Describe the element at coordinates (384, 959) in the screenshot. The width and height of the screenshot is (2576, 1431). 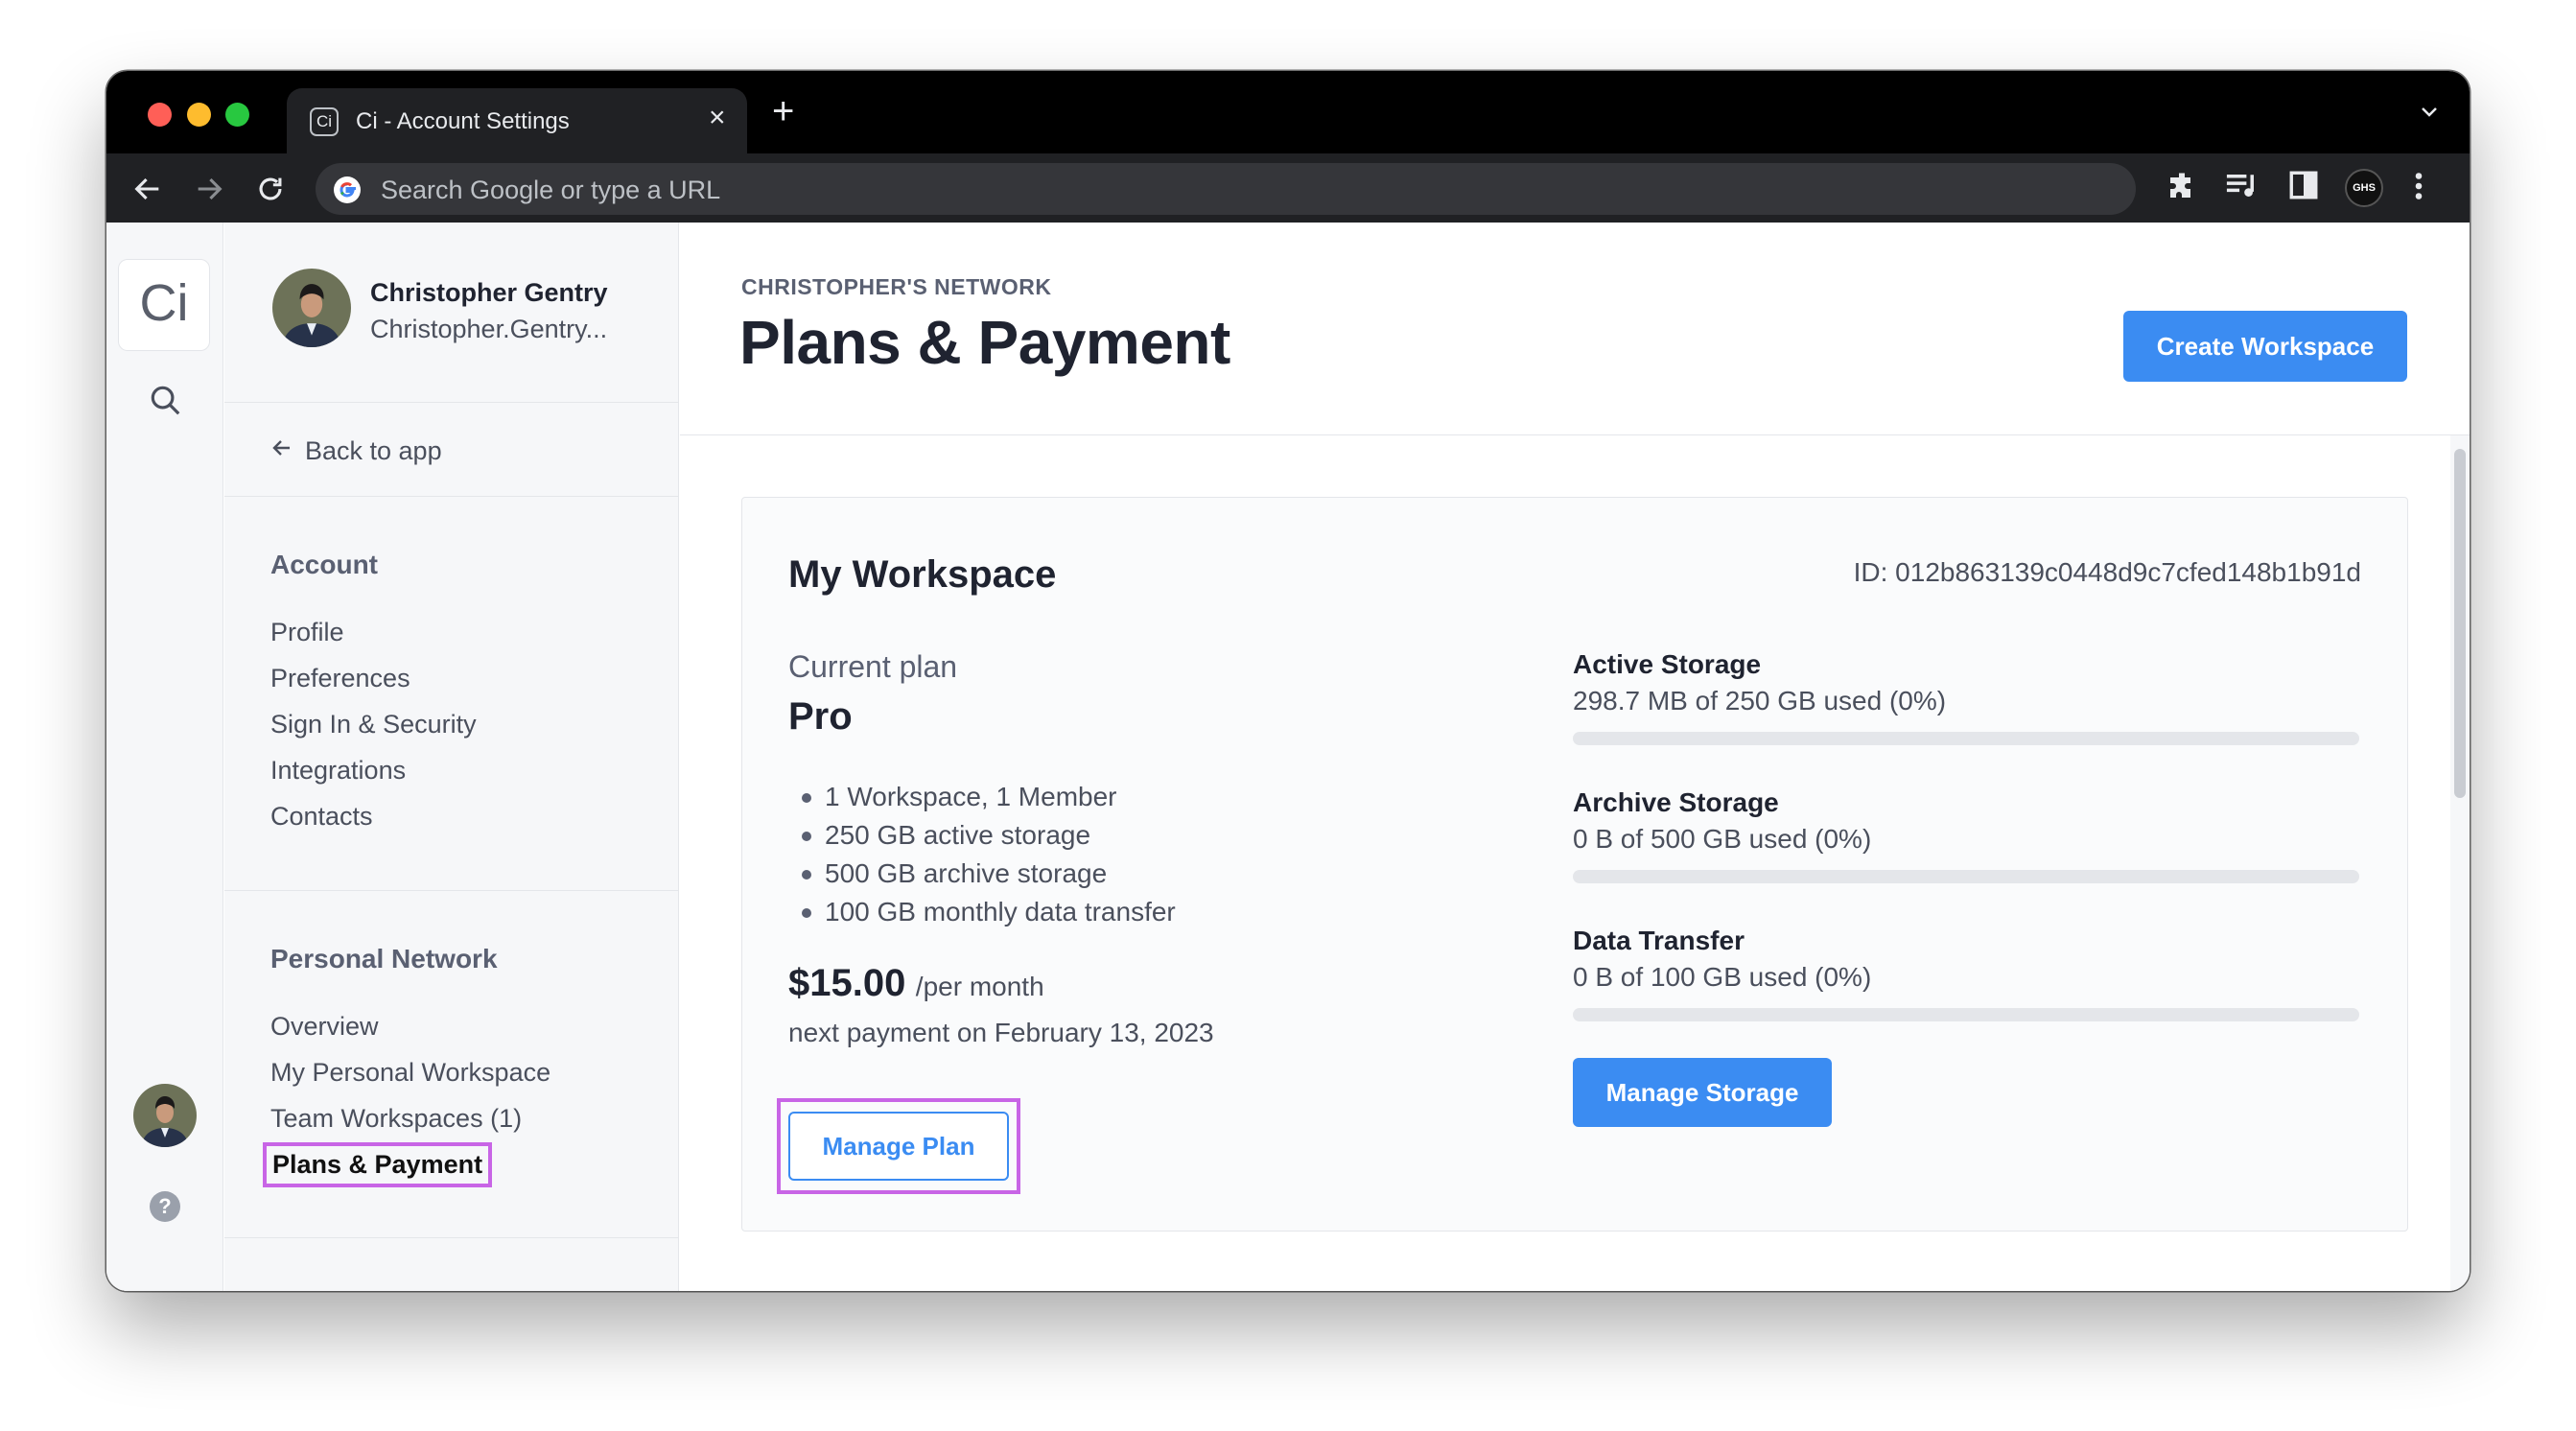
I see `personal-network-section-title: Personal Network` at that location.